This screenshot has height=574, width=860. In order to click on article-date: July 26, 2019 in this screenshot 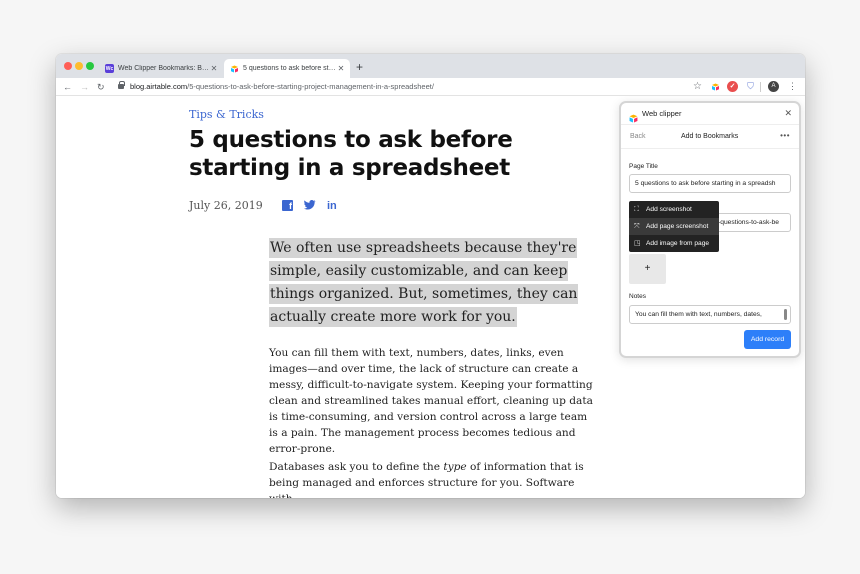, I will do `click(226, 205)`.